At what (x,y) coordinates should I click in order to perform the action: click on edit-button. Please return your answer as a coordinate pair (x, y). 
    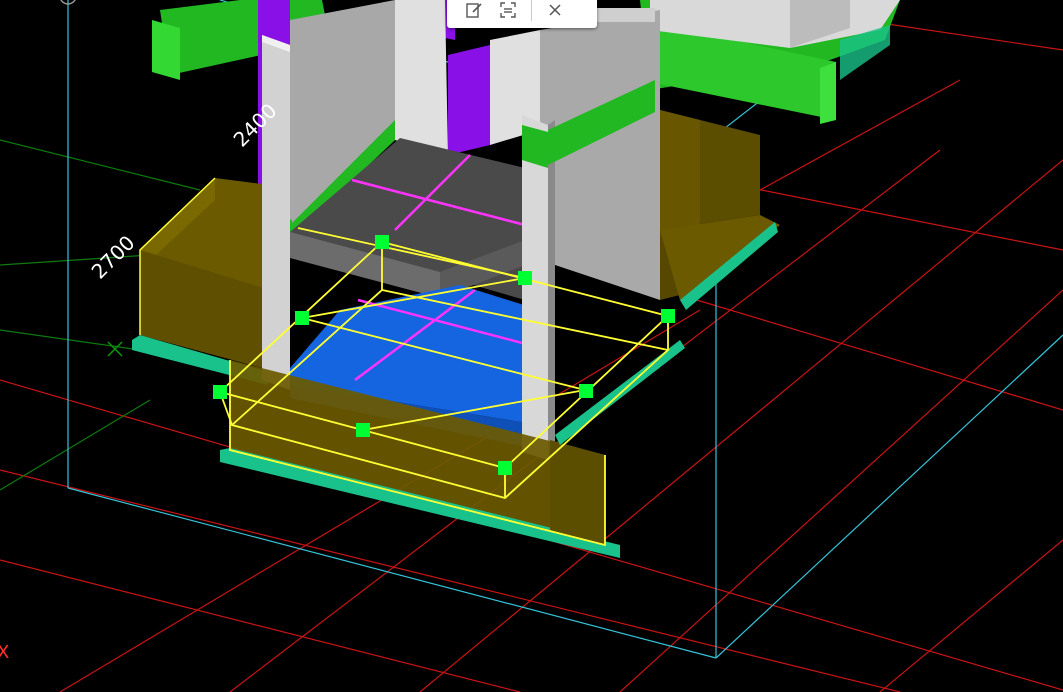
    Looking at the image, I should click on (474, 12).